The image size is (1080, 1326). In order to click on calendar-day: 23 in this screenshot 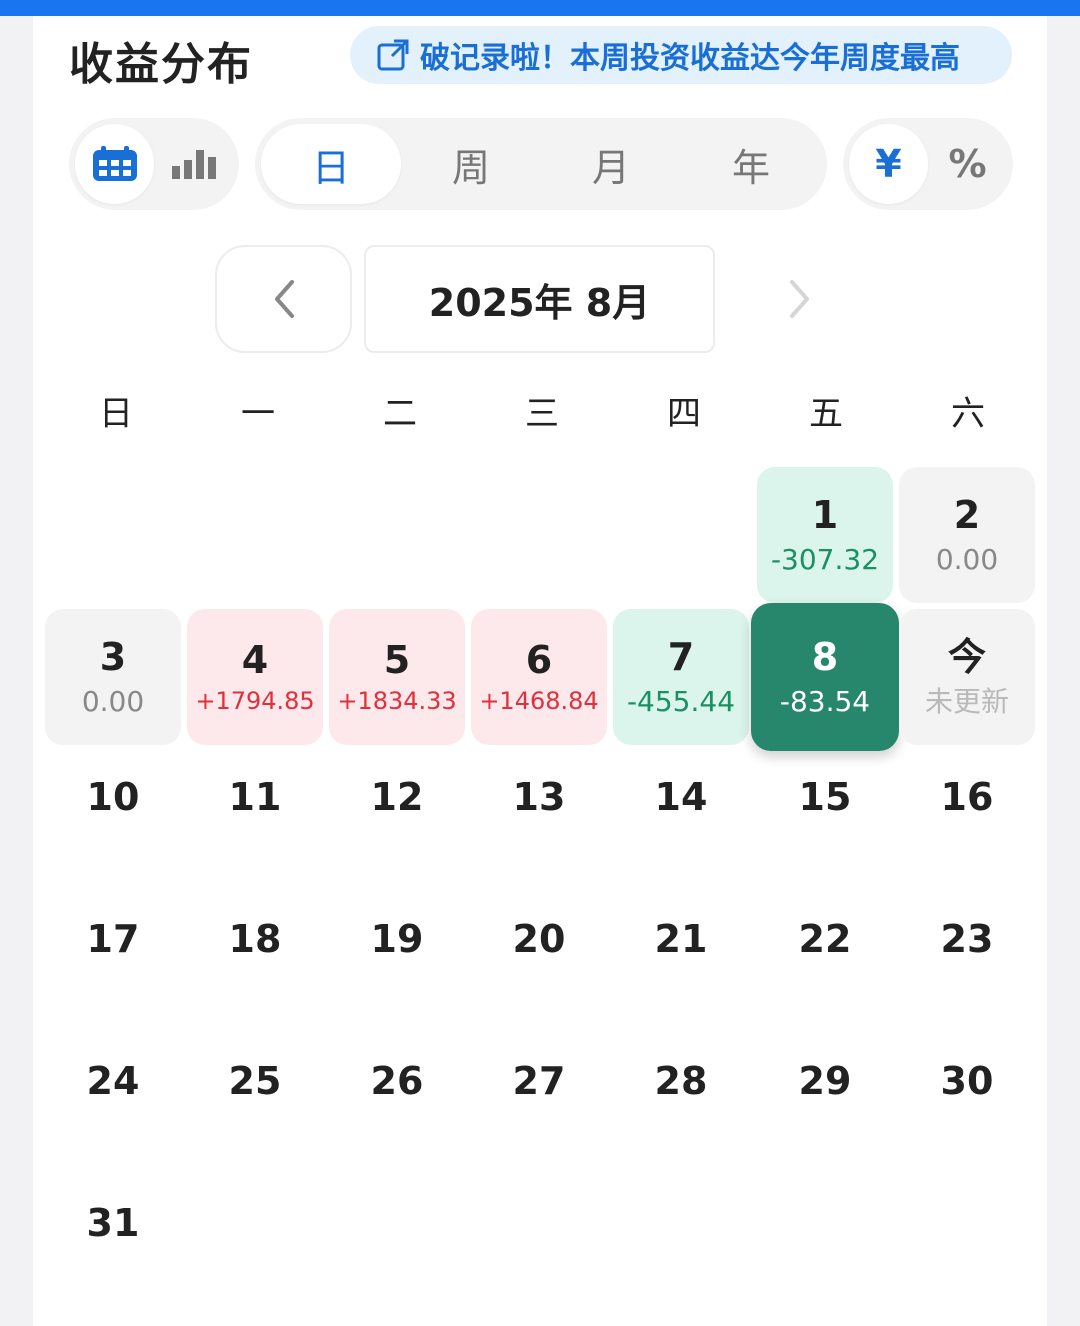, I will do `click(967, 940)`.